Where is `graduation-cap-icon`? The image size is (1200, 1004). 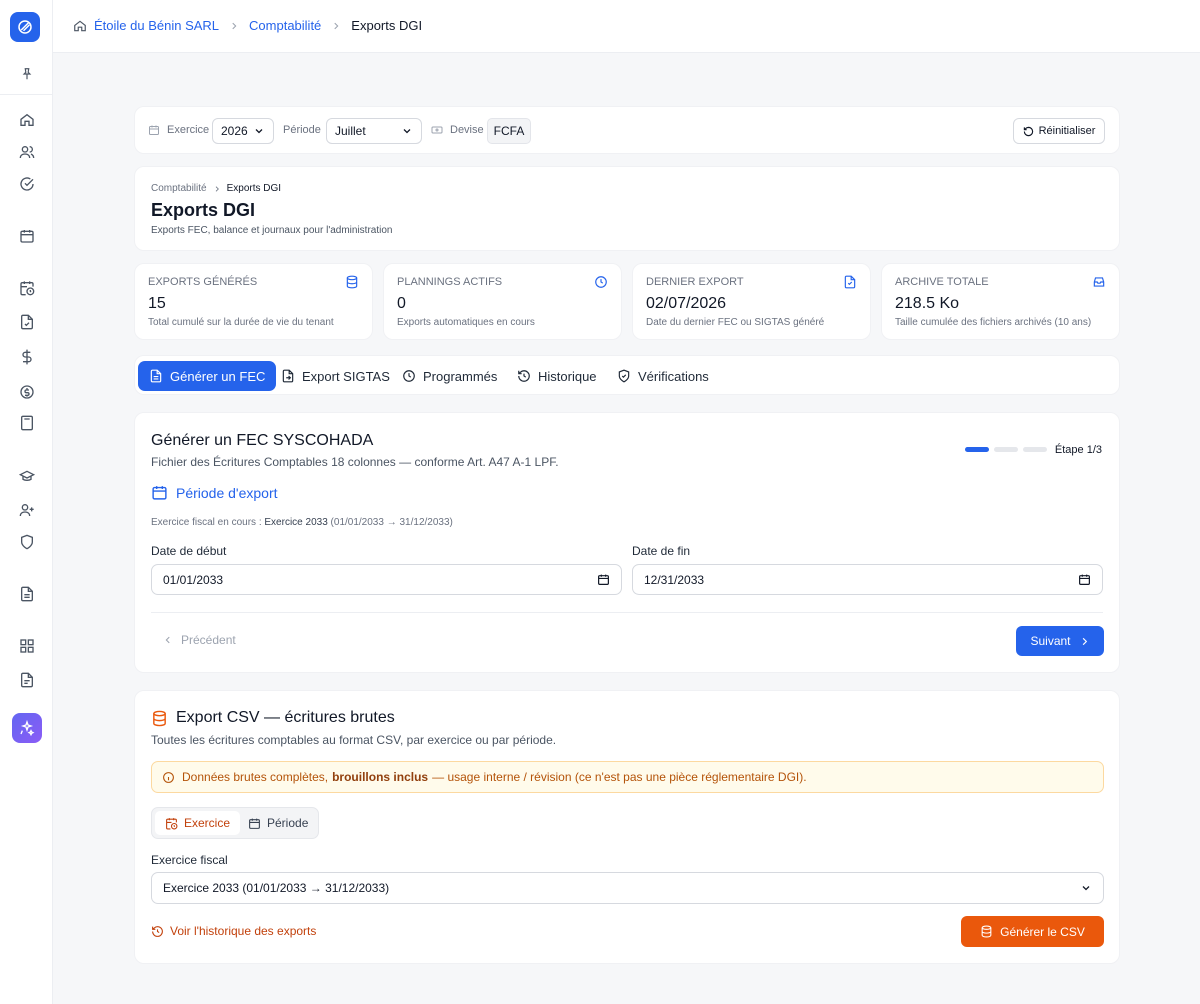 graduation-cap-icon is located at coordinates (27, 476).